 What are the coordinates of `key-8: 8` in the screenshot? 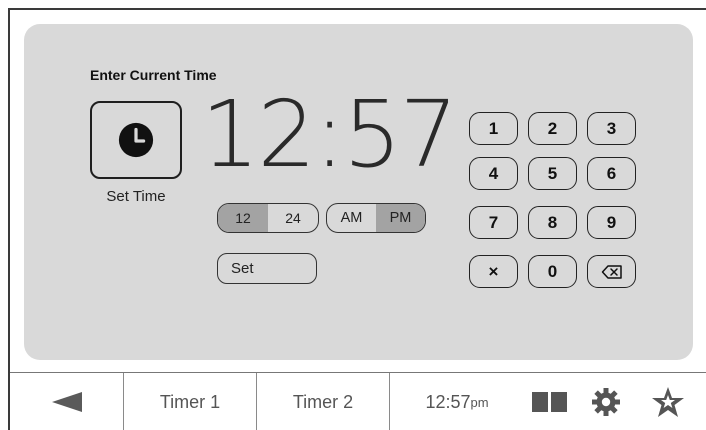 It's located at (552, 222).